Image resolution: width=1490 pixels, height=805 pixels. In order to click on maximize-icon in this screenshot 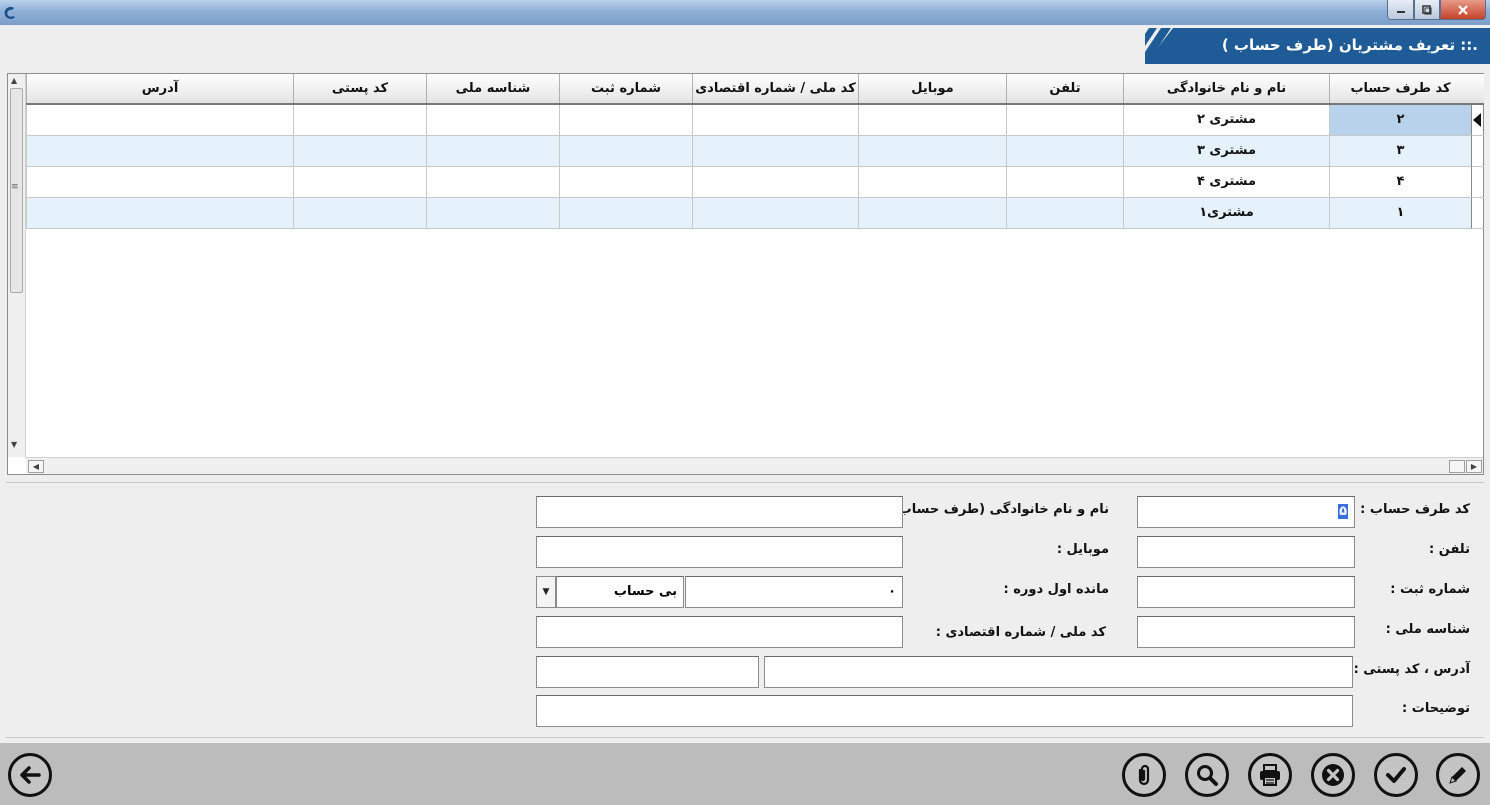, I will do `click(1427, 10)`.